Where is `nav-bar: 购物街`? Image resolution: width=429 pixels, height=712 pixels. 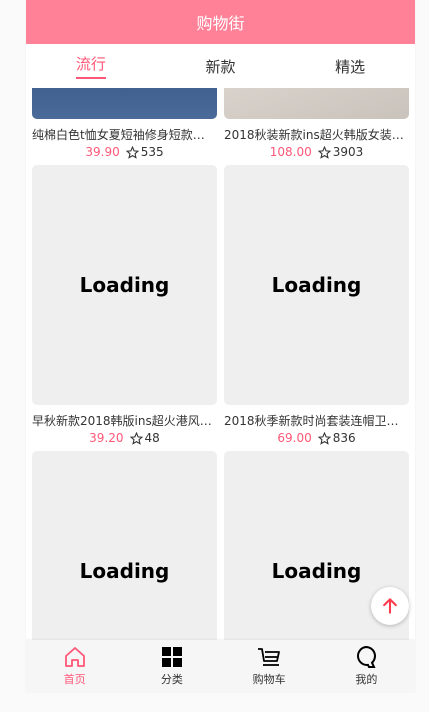 nav-bar: 购物街 is located at coordinates (220, 22).